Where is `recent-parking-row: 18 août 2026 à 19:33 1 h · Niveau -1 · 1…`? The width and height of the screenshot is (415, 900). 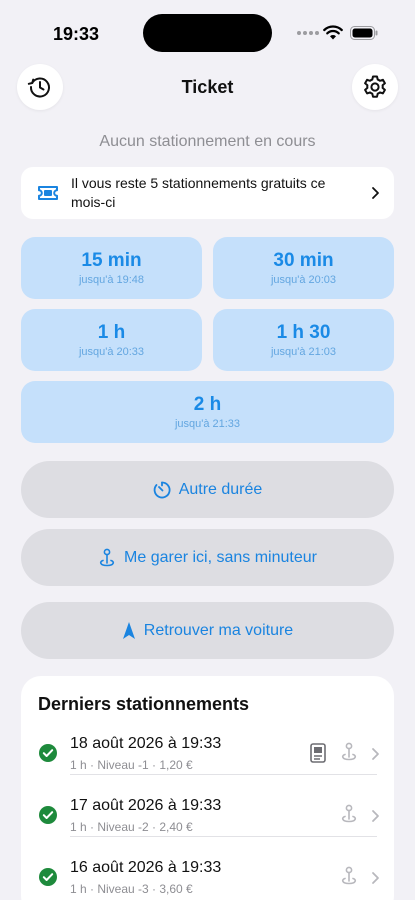 recent-parking-row: 18 août 2026 à 19:33 1 h · Niveau -1 · 1… is located at coordinates (207, 755).